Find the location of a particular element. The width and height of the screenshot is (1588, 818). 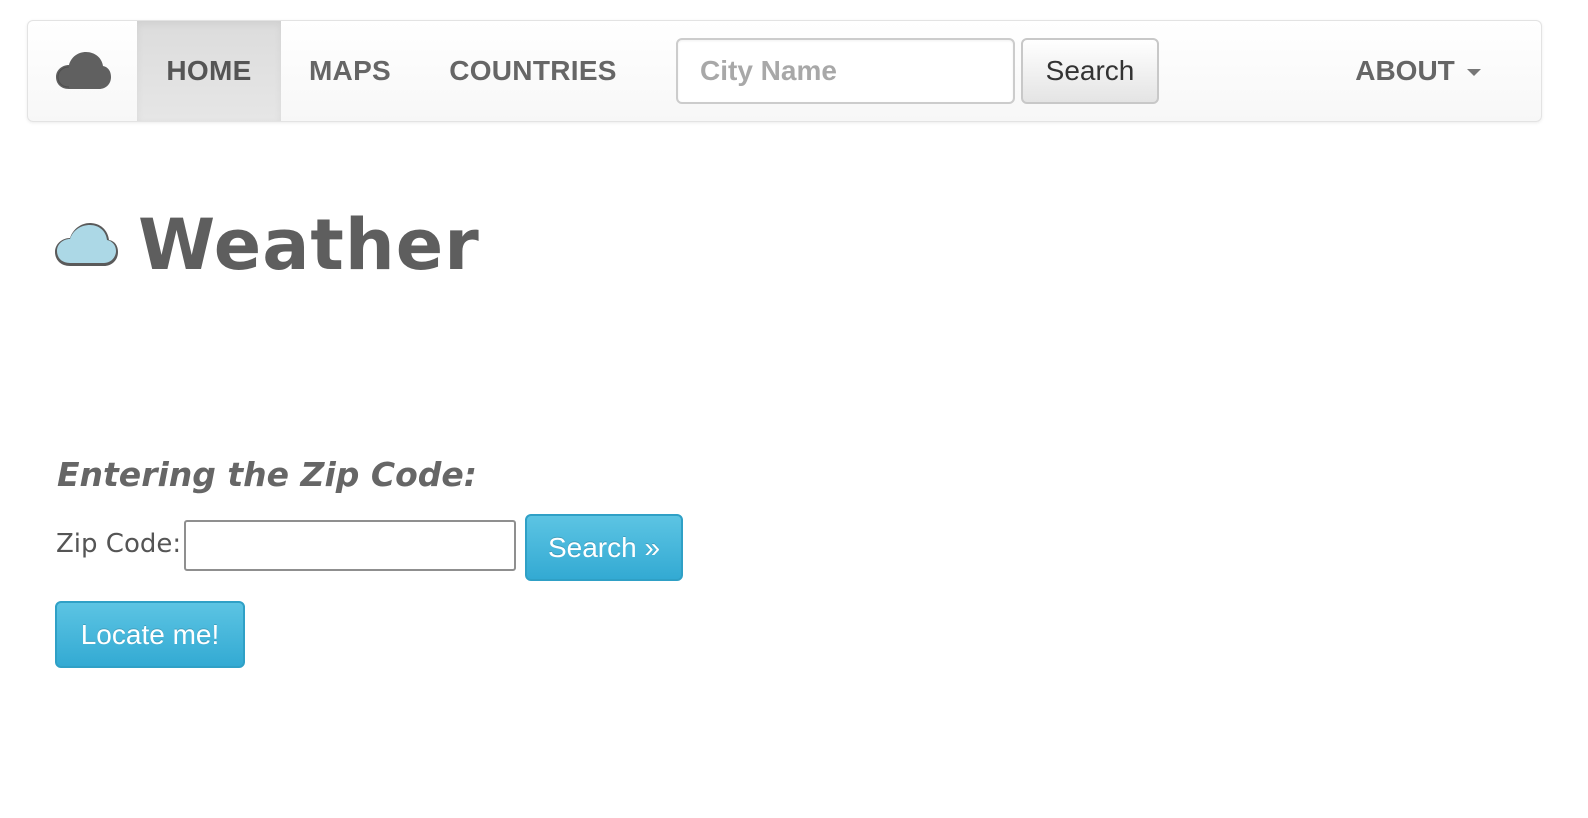

page-title: Weather is located at coordinates (309, 245).